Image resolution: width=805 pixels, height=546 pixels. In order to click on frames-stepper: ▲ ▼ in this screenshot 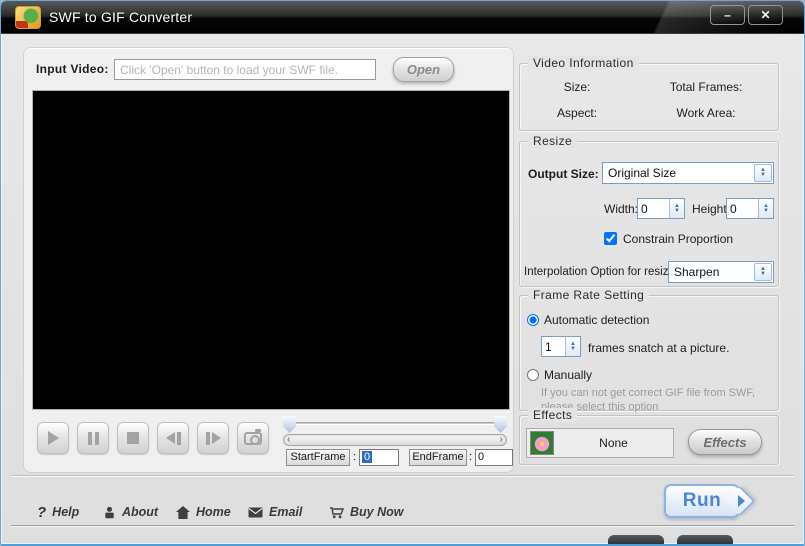, I will do `click(561, 346)`.